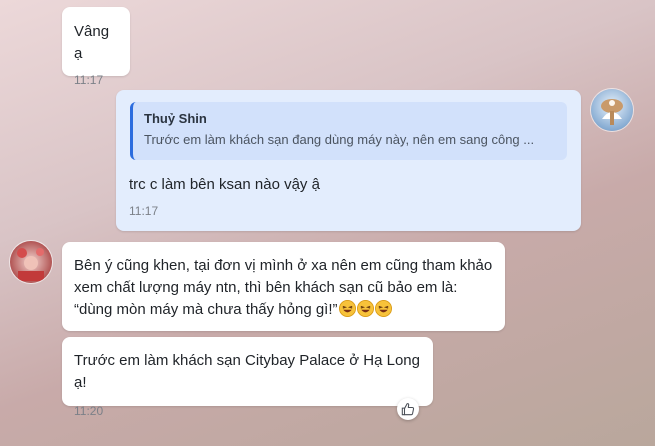  I want to click on message-bubble: Vâng ạ 11:17, so click(96, 47).